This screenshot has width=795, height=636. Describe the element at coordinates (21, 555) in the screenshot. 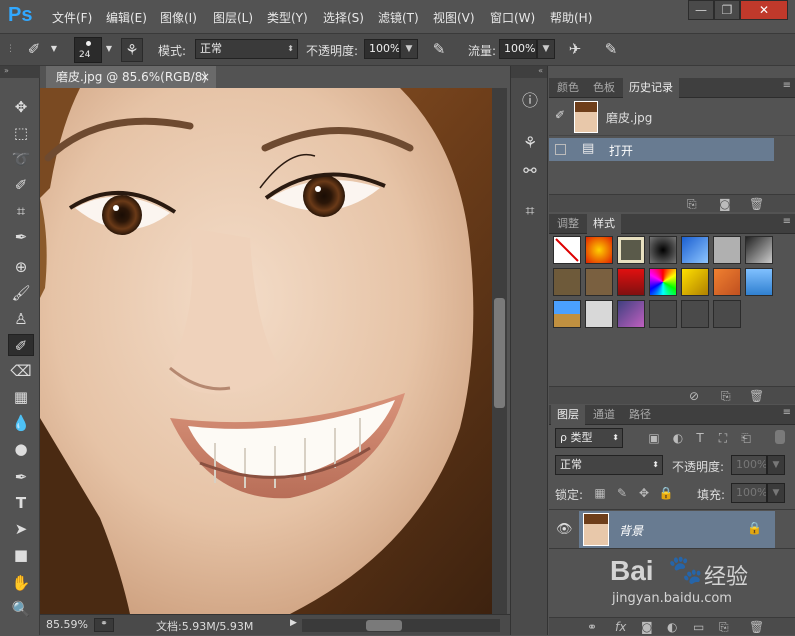

I see `rectangle-tool-icon: ■` at that location.